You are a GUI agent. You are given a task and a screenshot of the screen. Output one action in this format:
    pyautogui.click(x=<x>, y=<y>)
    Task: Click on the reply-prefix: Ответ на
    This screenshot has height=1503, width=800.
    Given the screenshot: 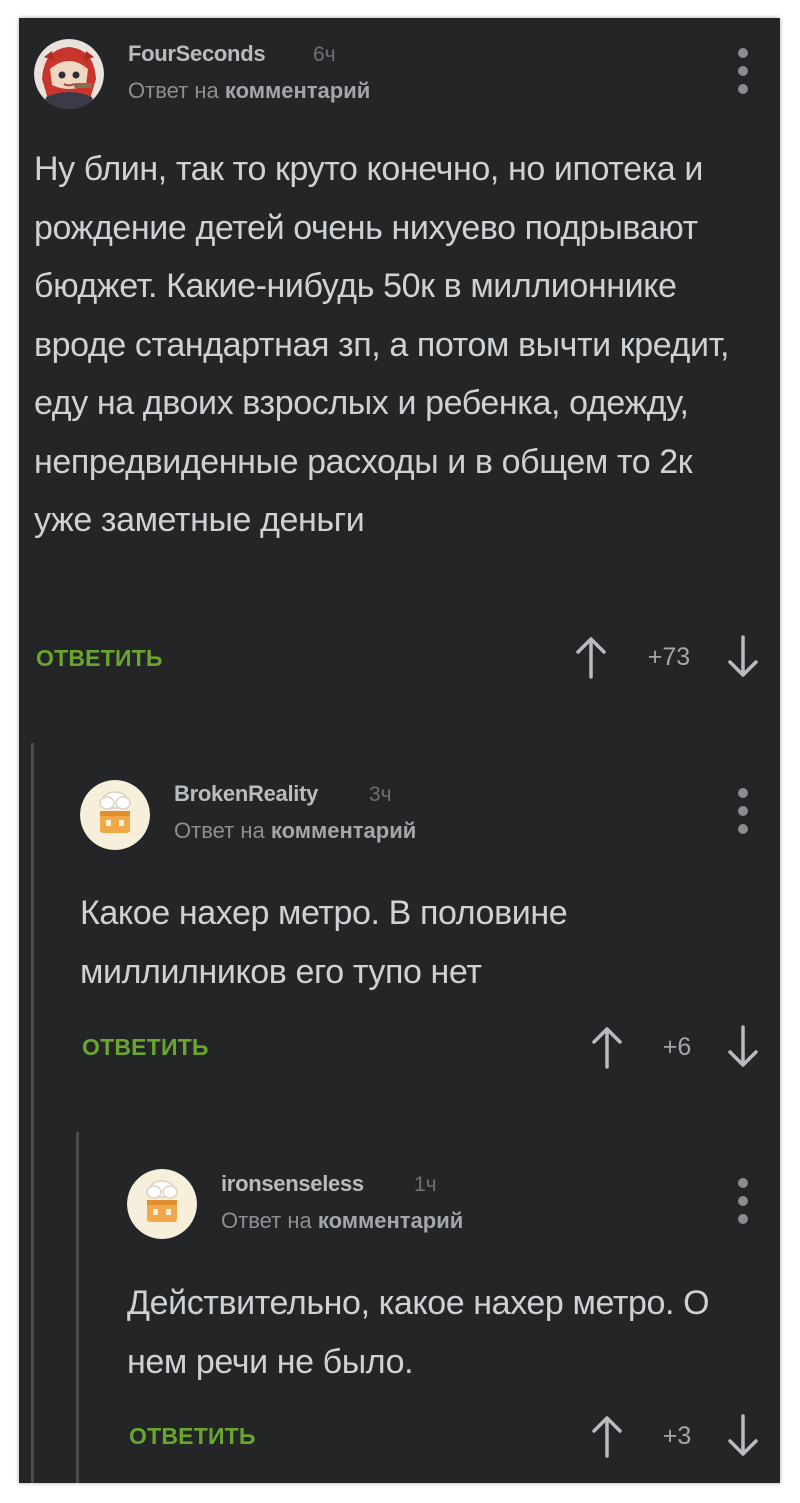 What is the action you would take?
    pyautogui.click(x=266, y=1220)
    